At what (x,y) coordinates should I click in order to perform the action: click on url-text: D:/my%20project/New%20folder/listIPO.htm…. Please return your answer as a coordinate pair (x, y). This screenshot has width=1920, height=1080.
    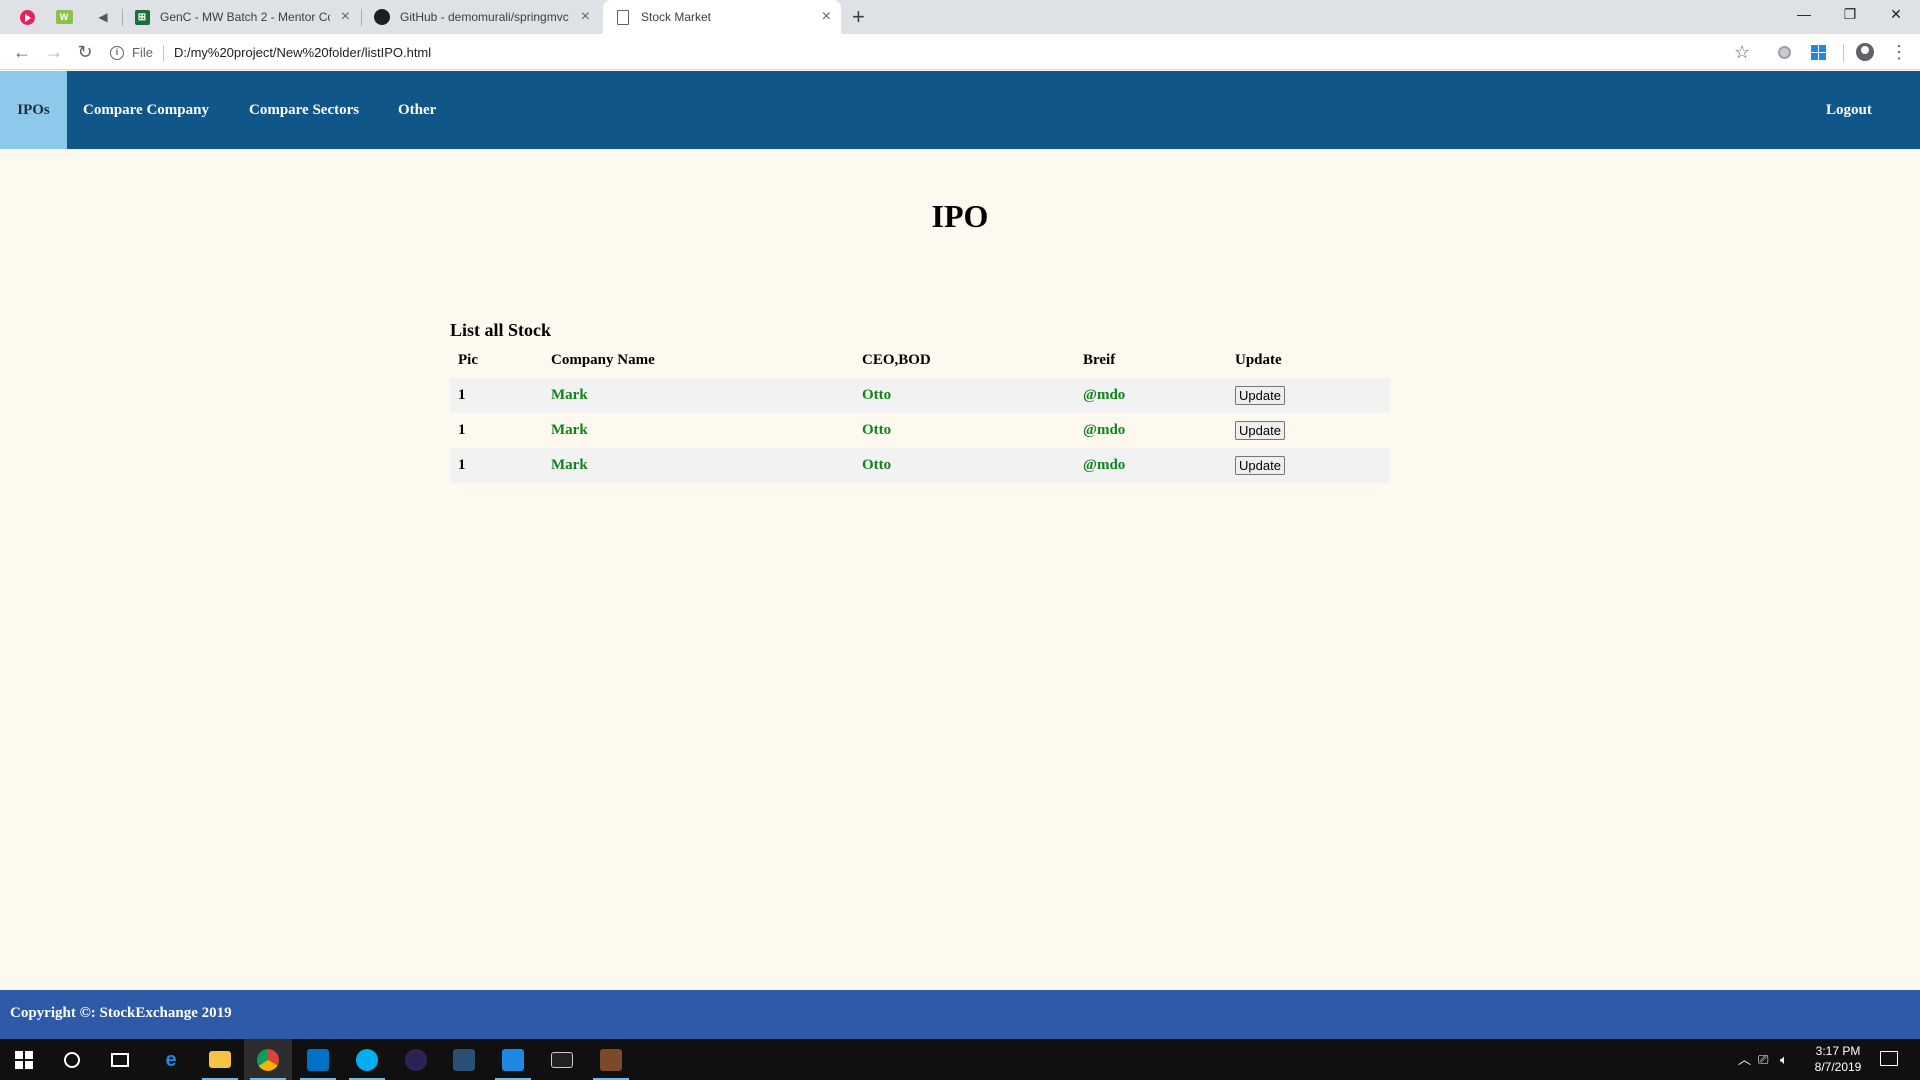
    Looking at the image, I should click on (302, 52).